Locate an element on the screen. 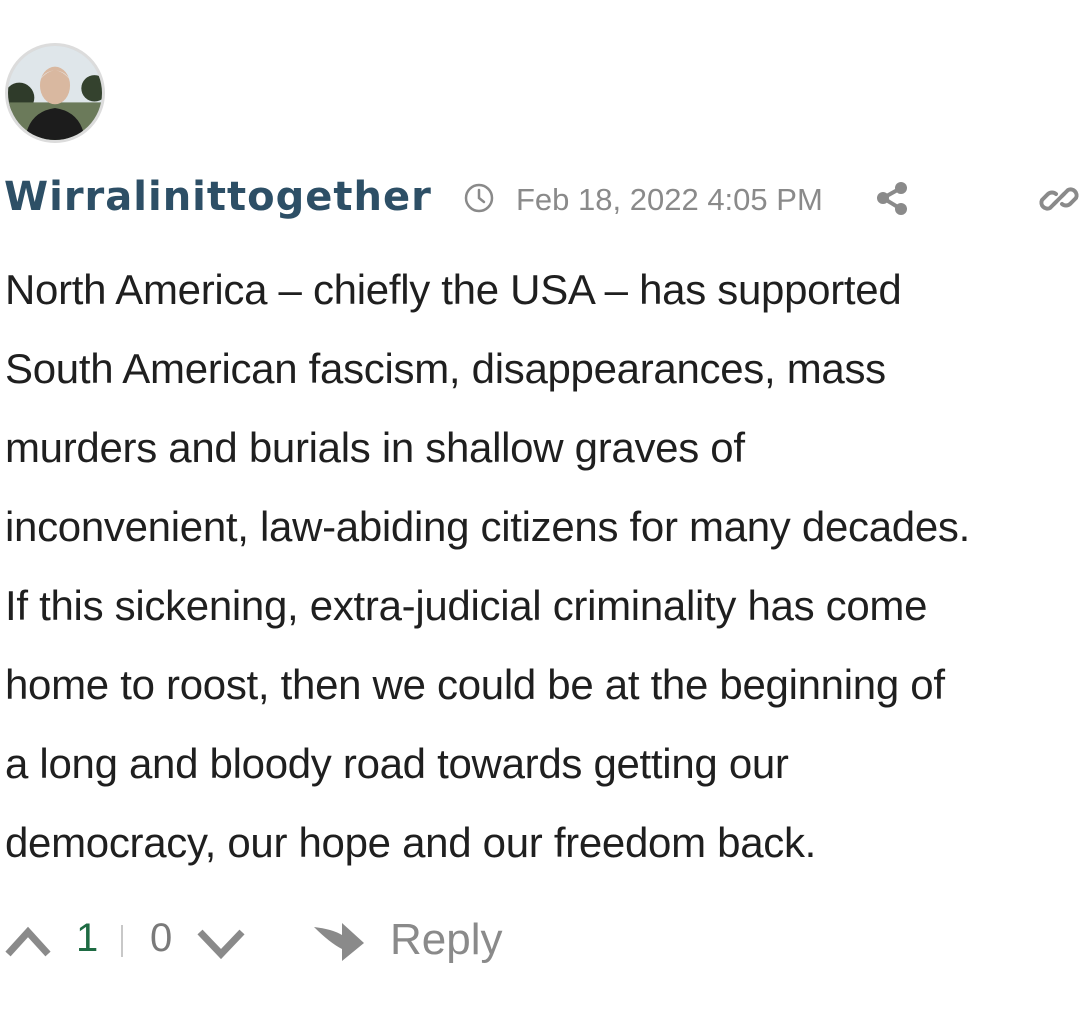 This screenshot has height=1013, width=1080. vote-divider is located at coordinates (122, 941).